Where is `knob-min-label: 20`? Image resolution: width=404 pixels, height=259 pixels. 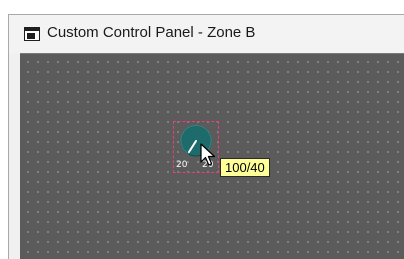 knob-min-label: 20 is located at coordinates (182, 165).